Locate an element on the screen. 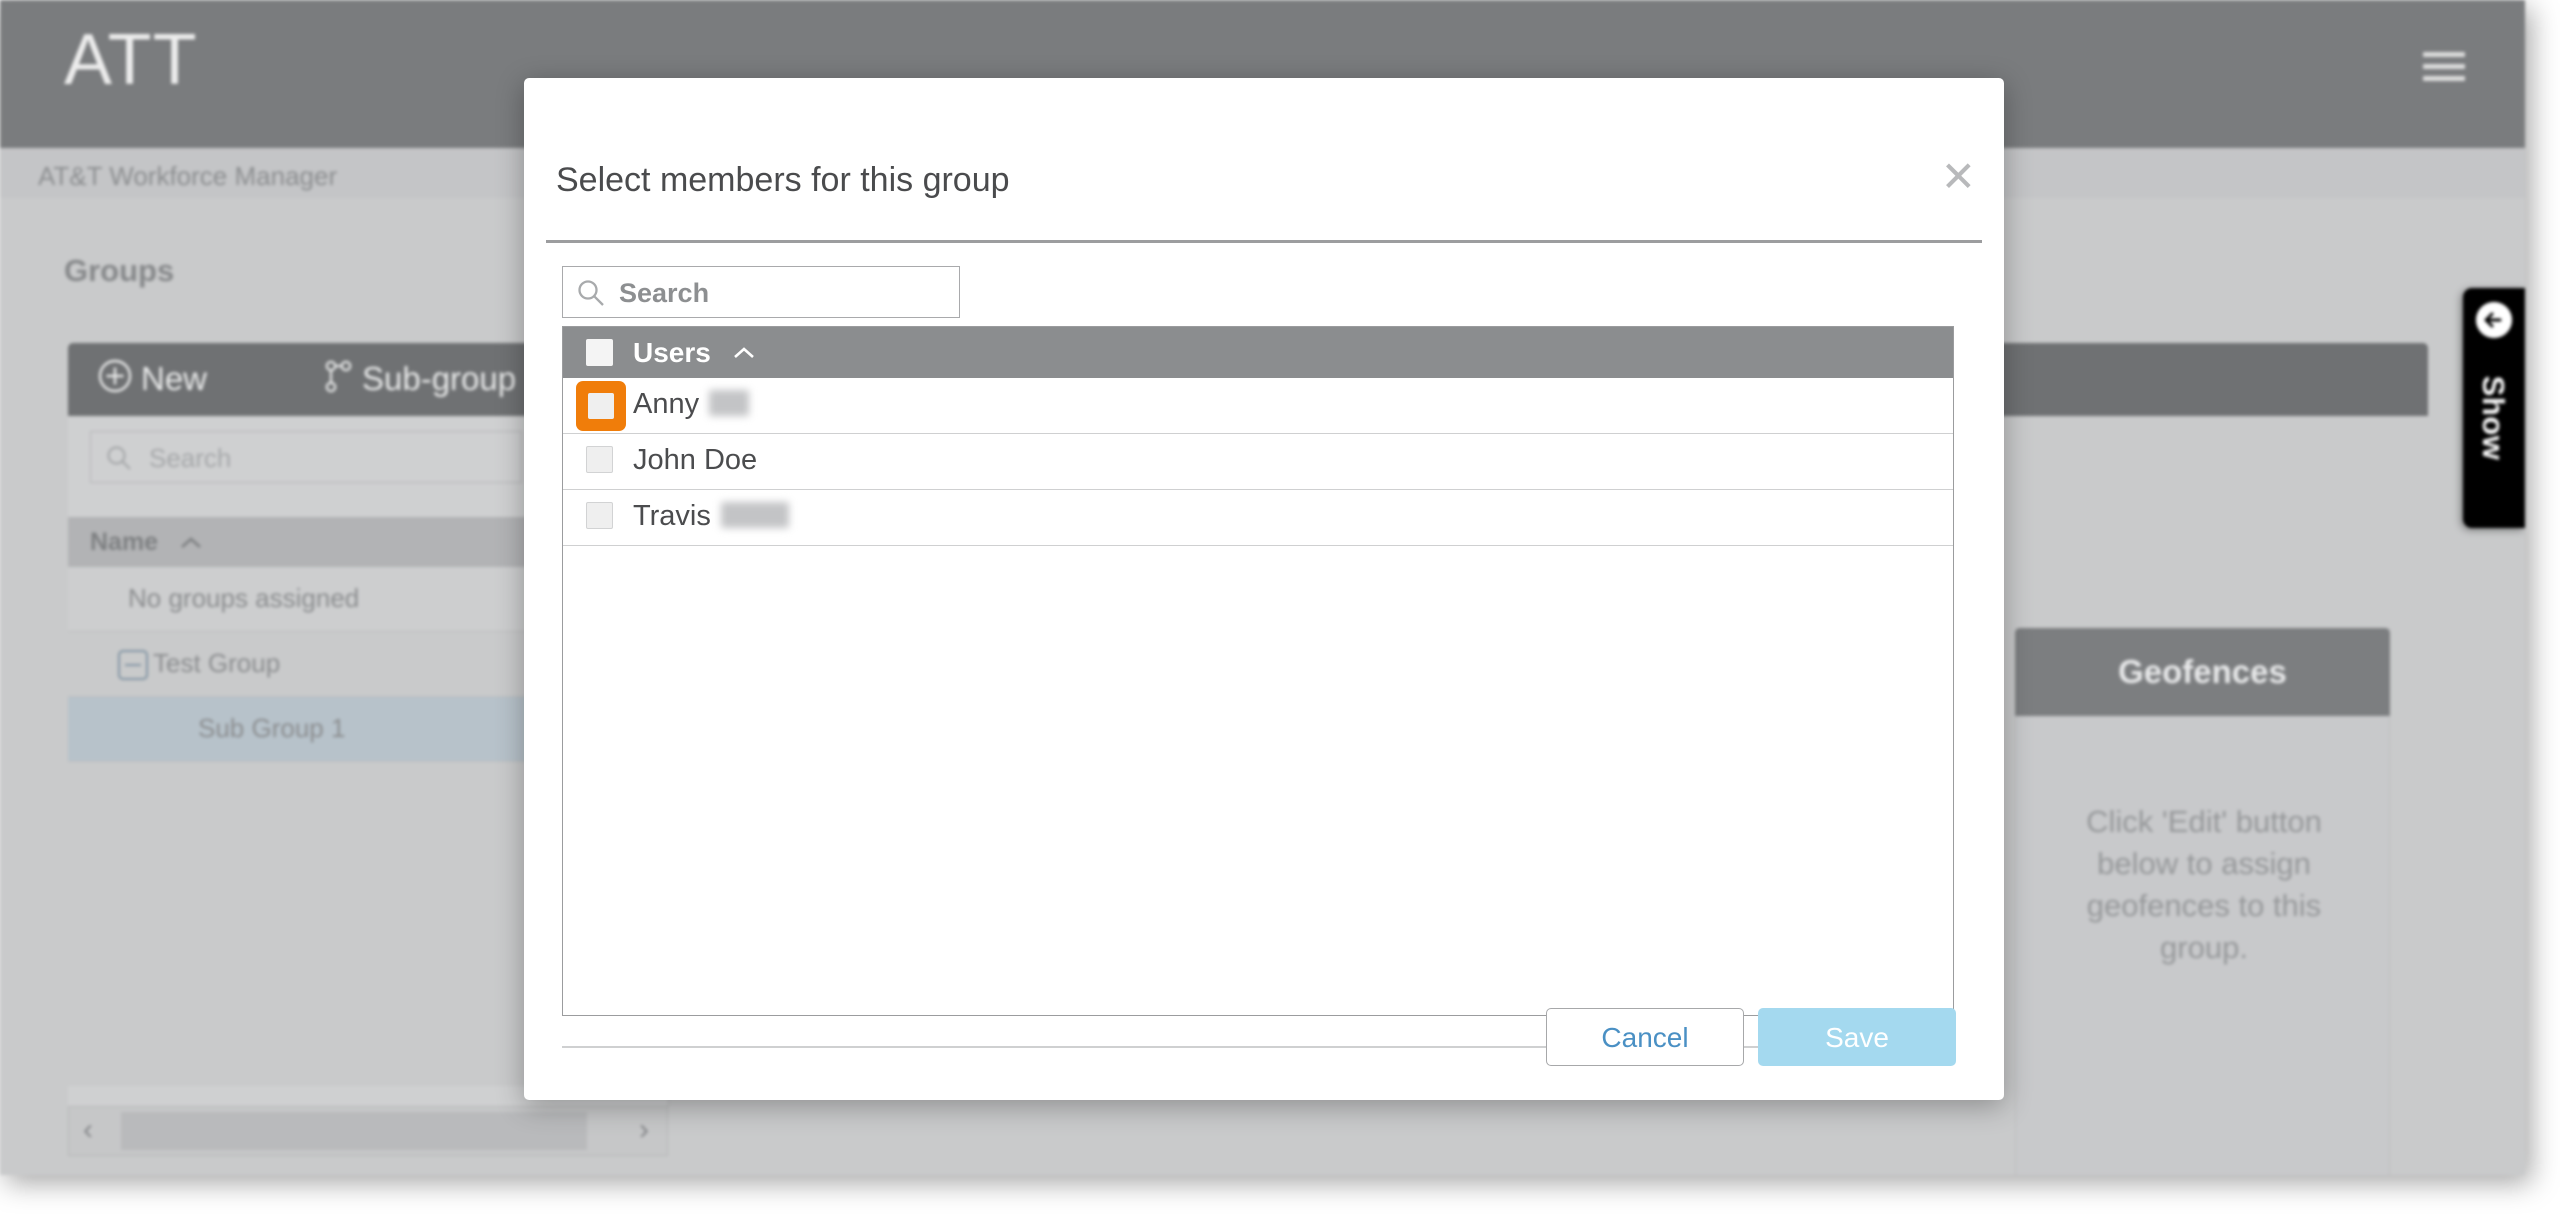  page-title: Groups is located at coordinates (119, 270).